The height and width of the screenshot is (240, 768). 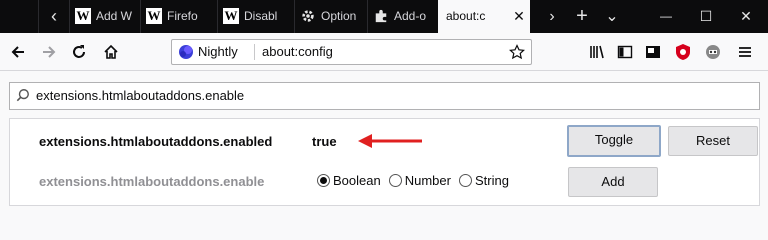 What do you see at coordinates (23, 96) in the screenshot?
I see `search-icon` at bounding box center [23, 96].